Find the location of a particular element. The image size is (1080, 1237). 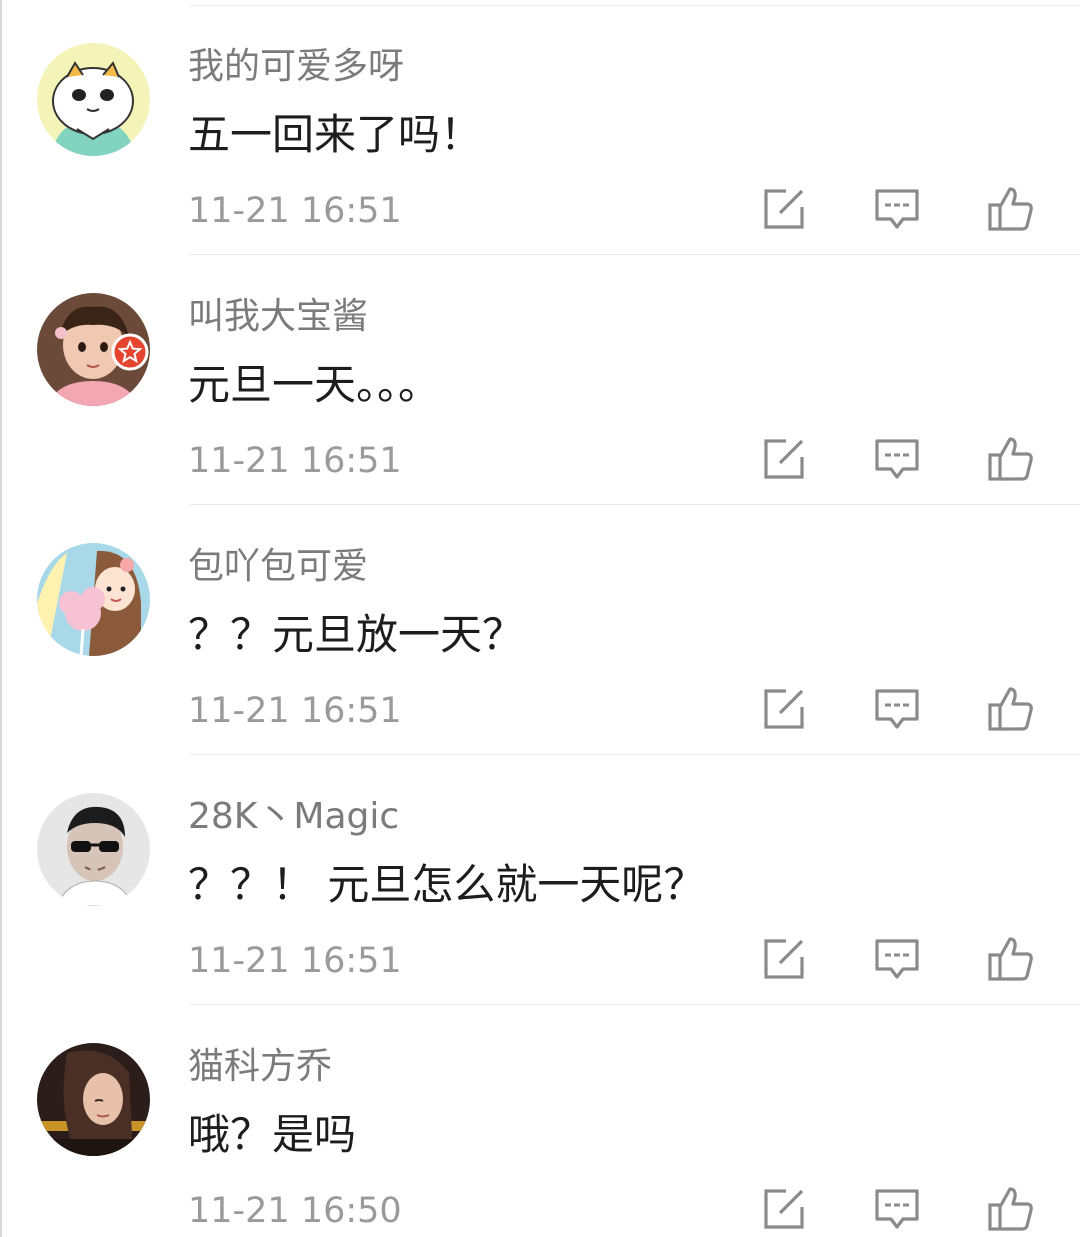

username: 包吖包可爱 is located at coordinates (278, 567).